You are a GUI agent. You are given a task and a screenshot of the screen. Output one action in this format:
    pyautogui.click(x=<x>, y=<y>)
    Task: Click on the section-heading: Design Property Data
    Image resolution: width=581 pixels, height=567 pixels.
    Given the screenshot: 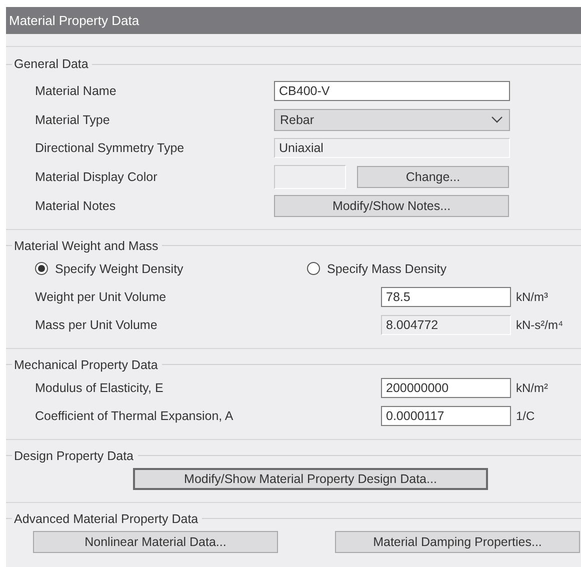 What is the action you would take?
    pyautogui.click(x=74, y=455)
    